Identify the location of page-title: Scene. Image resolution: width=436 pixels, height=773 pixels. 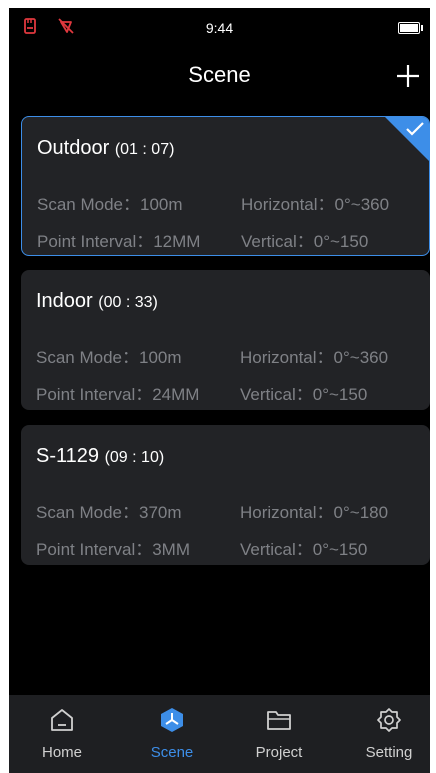
(219, 74).